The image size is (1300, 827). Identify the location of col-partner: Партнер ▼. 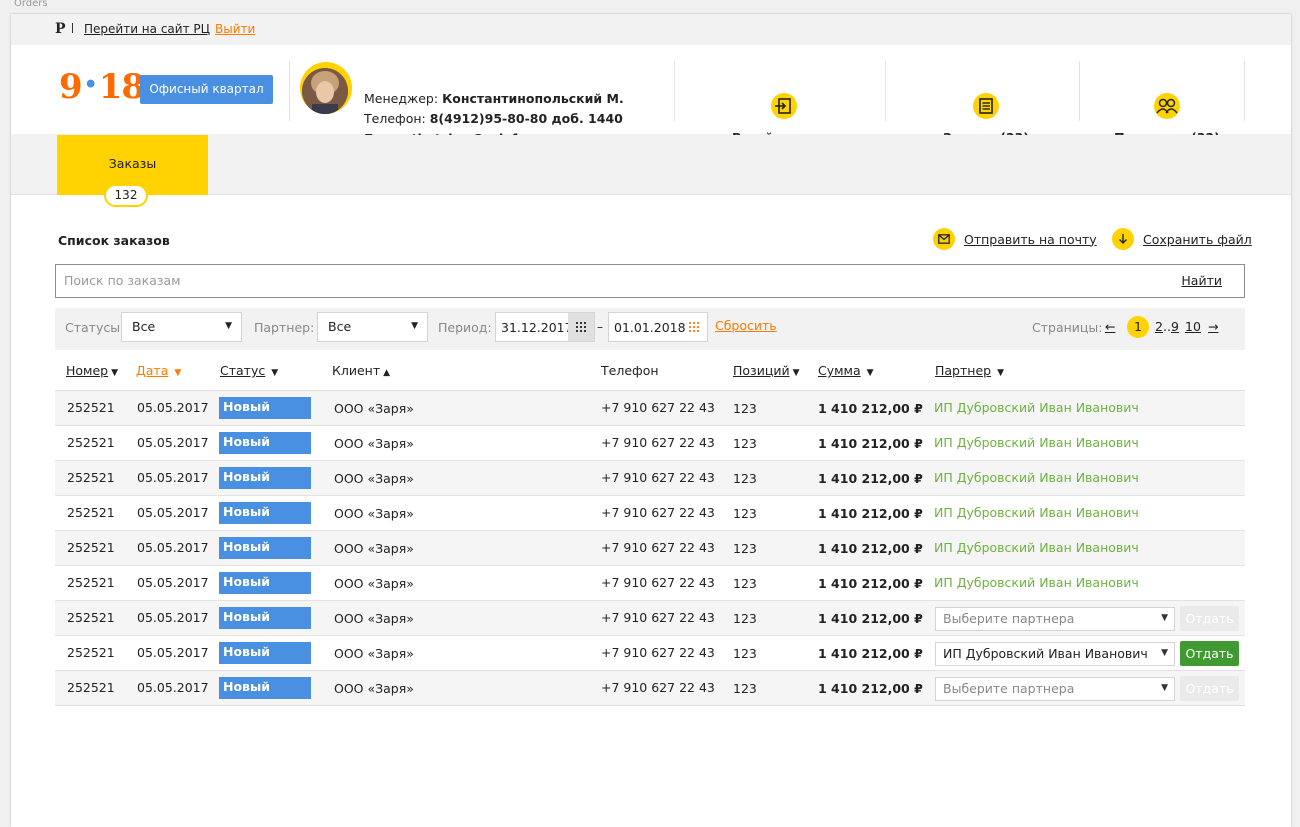
(969, 370).